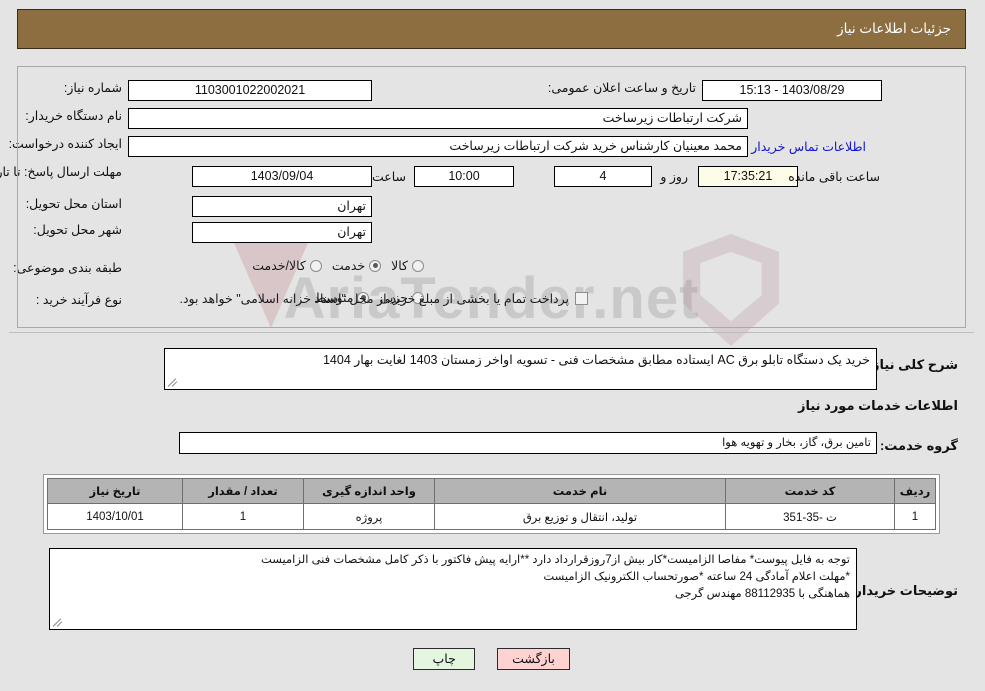  Describe the element at coordinates (916, 491) in the screenshot. I see `col-radif: ردیف` at that location.